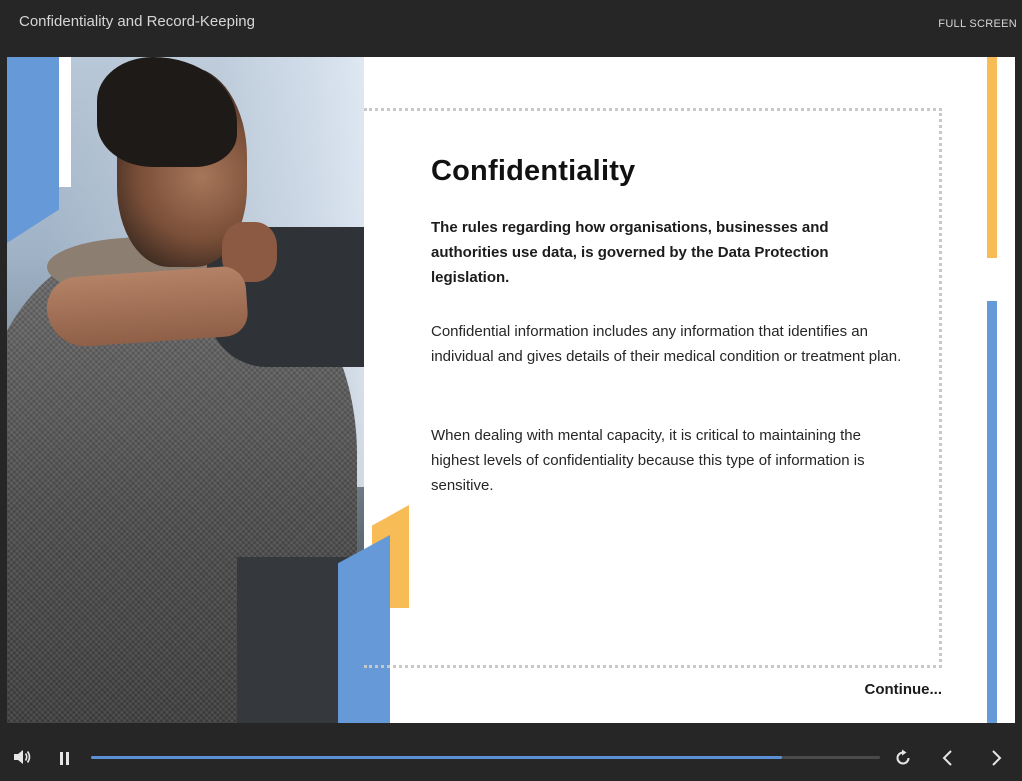 The height and width of the screenshot is (781, 1022). I want to click on decor-white-notch, so click(65, 122).